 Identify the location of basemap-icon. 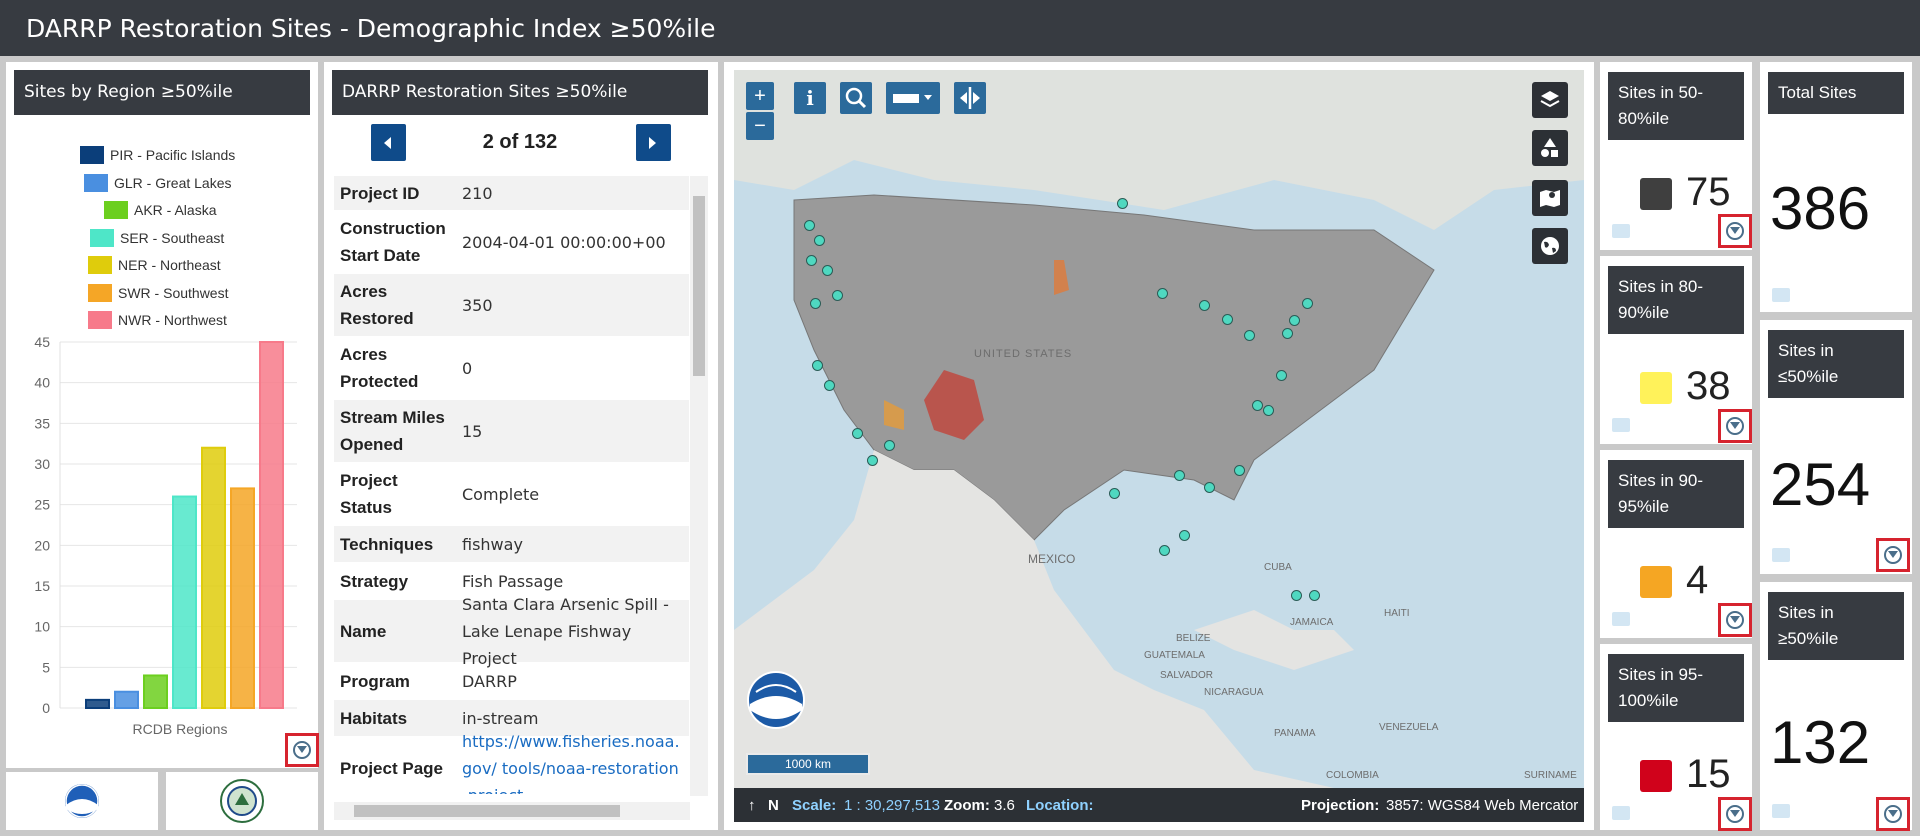
(1550, 198).